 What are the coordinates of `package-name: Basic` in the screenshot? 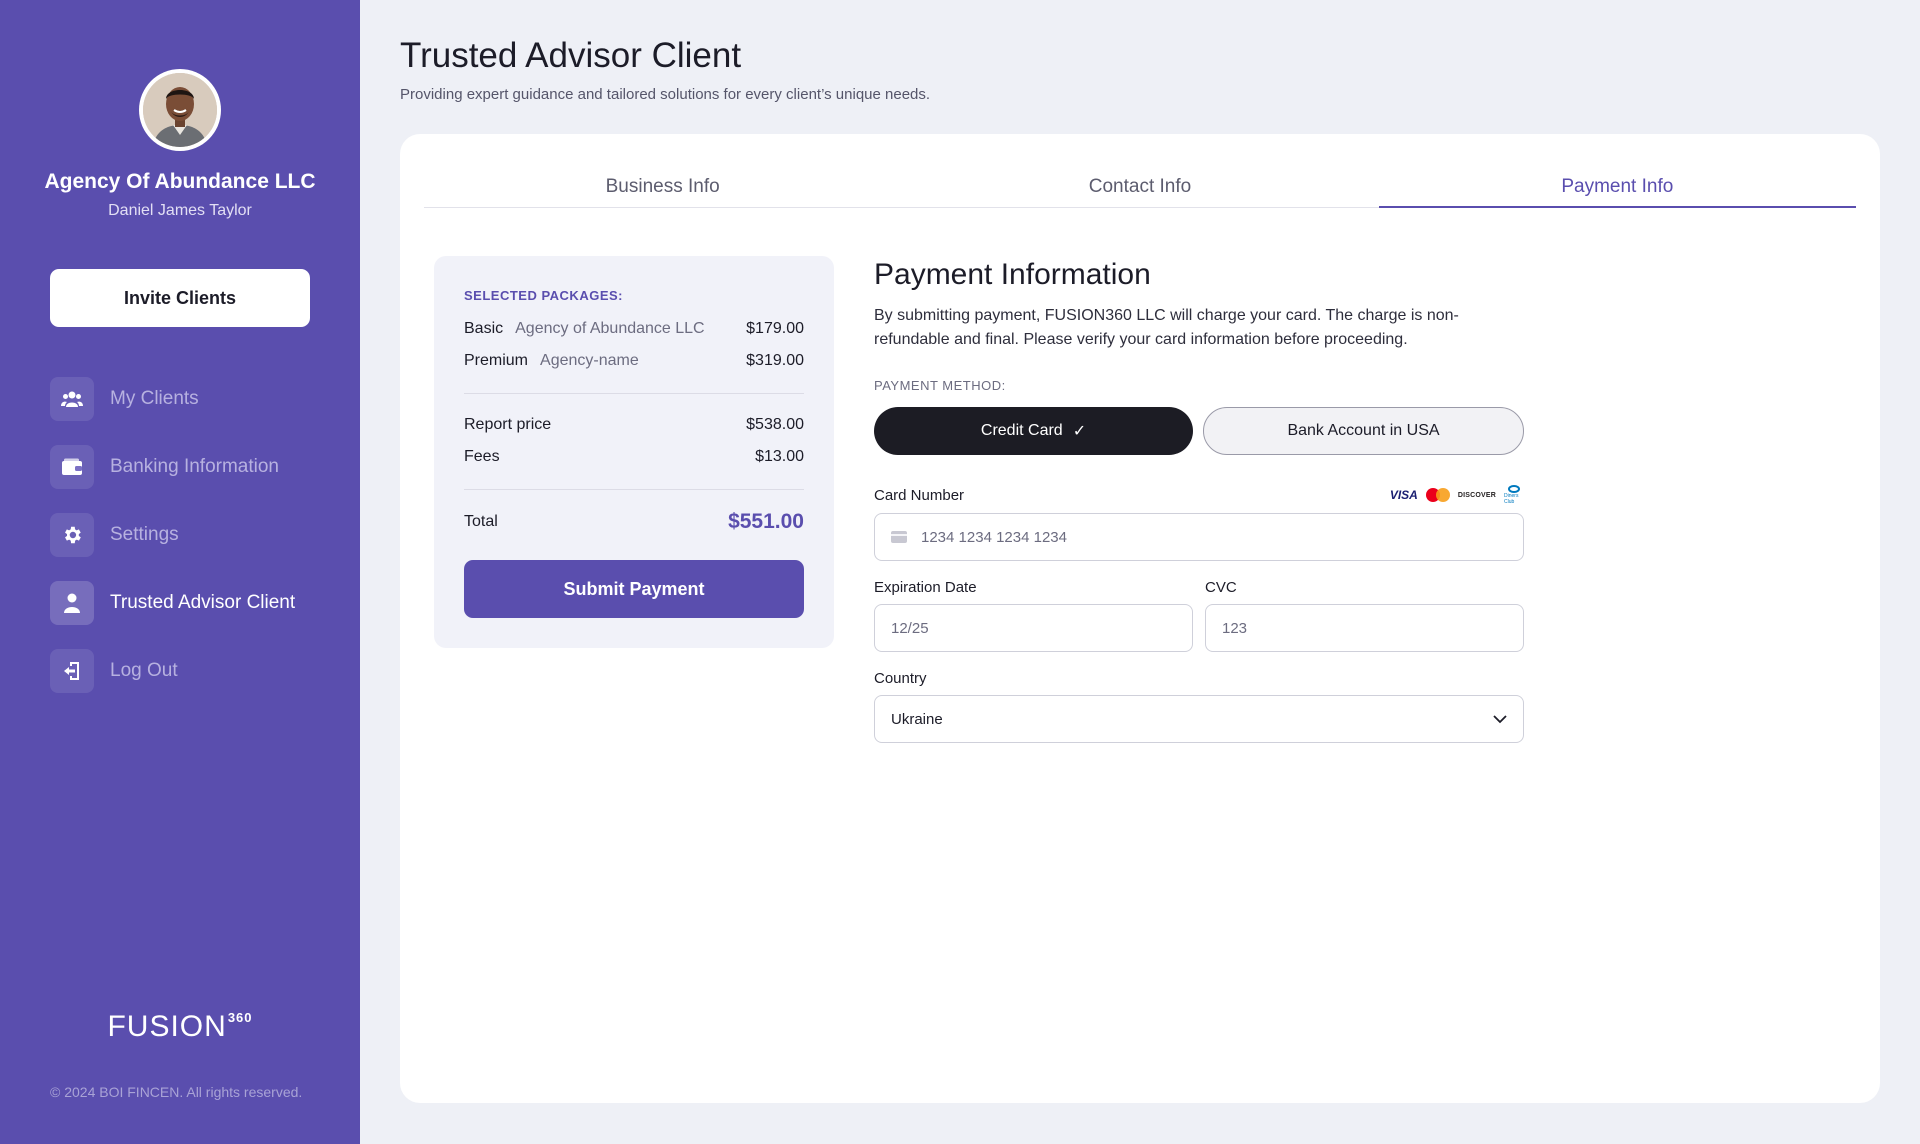 It's located at (484, 328).